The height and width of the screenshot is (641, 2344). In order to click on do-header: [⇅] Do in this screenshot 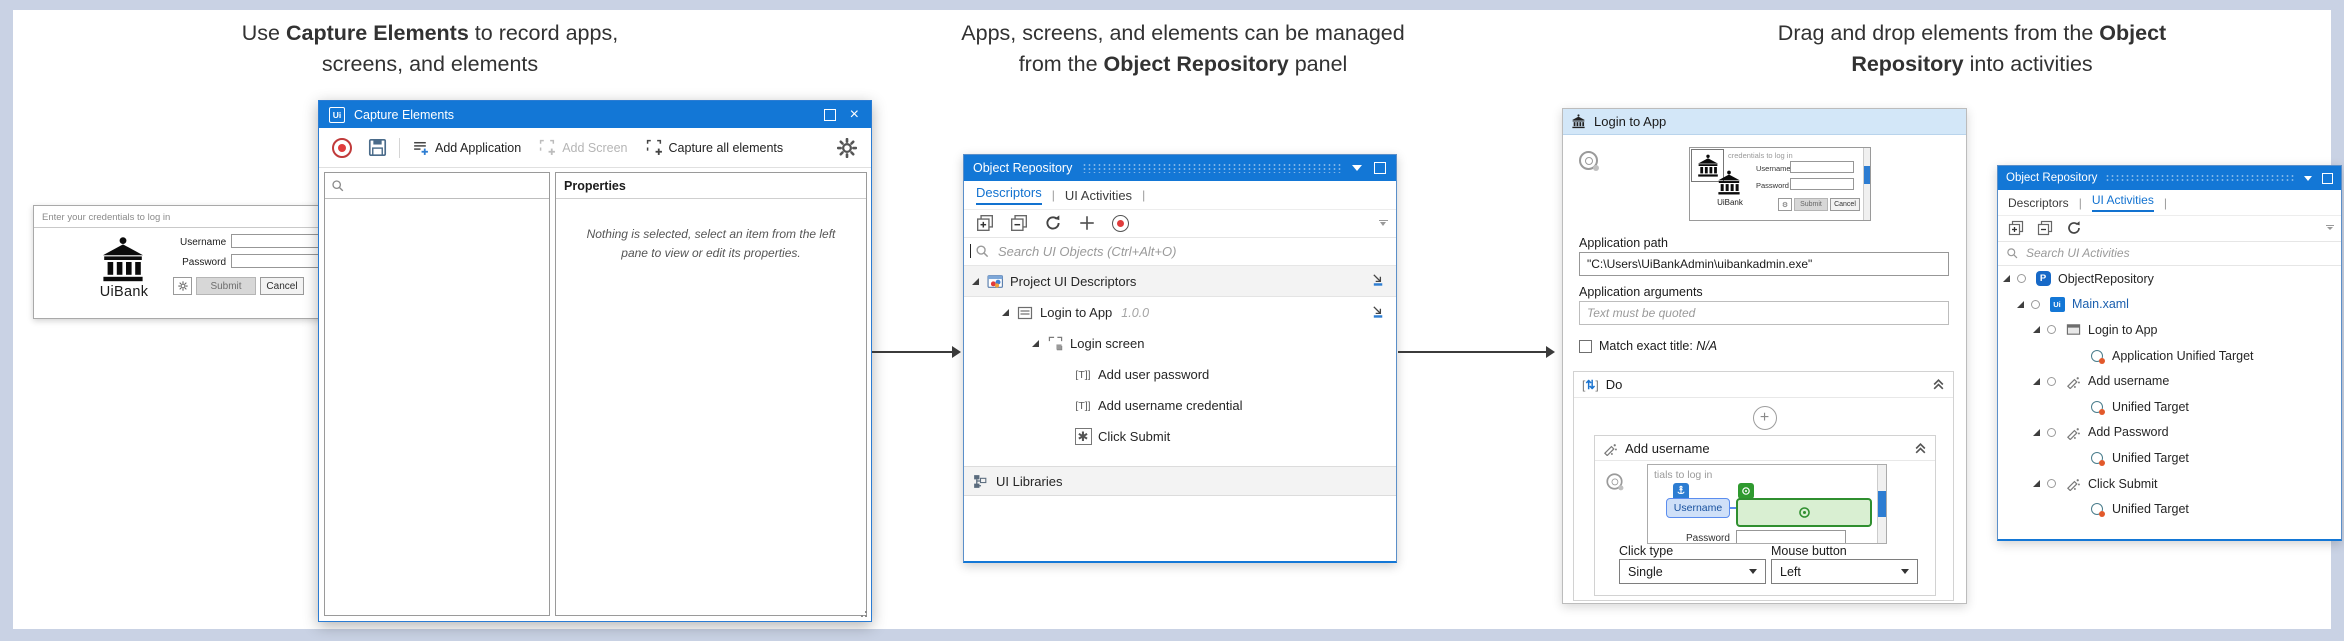, I will do `click(1763, 385)`.